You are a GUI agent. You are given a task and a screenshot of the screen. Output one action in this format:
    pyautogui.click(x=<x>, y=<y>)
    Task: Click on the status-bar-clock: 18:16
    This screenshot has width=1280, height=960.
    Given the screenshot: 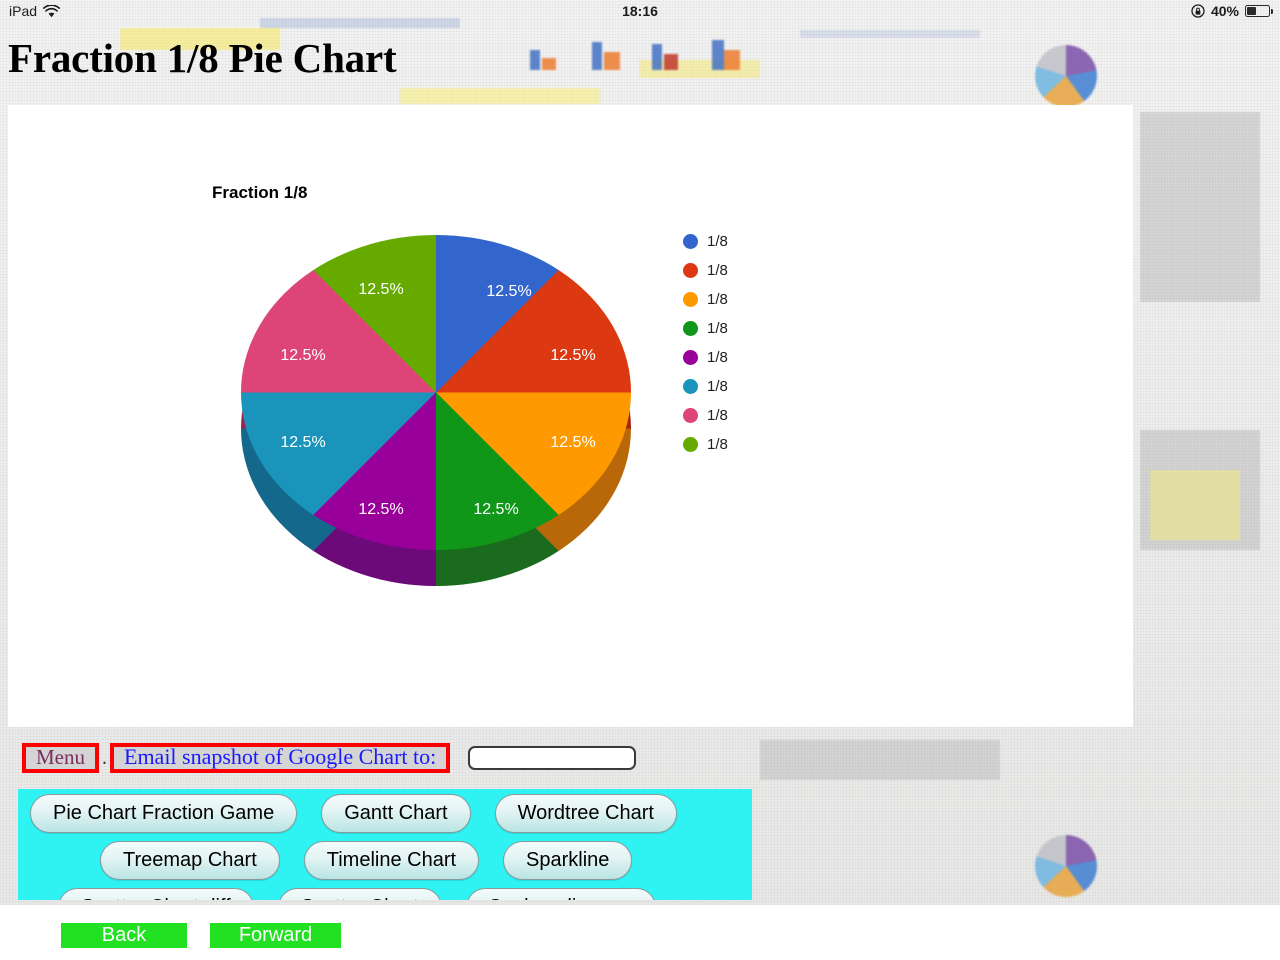 What is the action you would take?
    pyautogui.click(x=640, y=11)
    